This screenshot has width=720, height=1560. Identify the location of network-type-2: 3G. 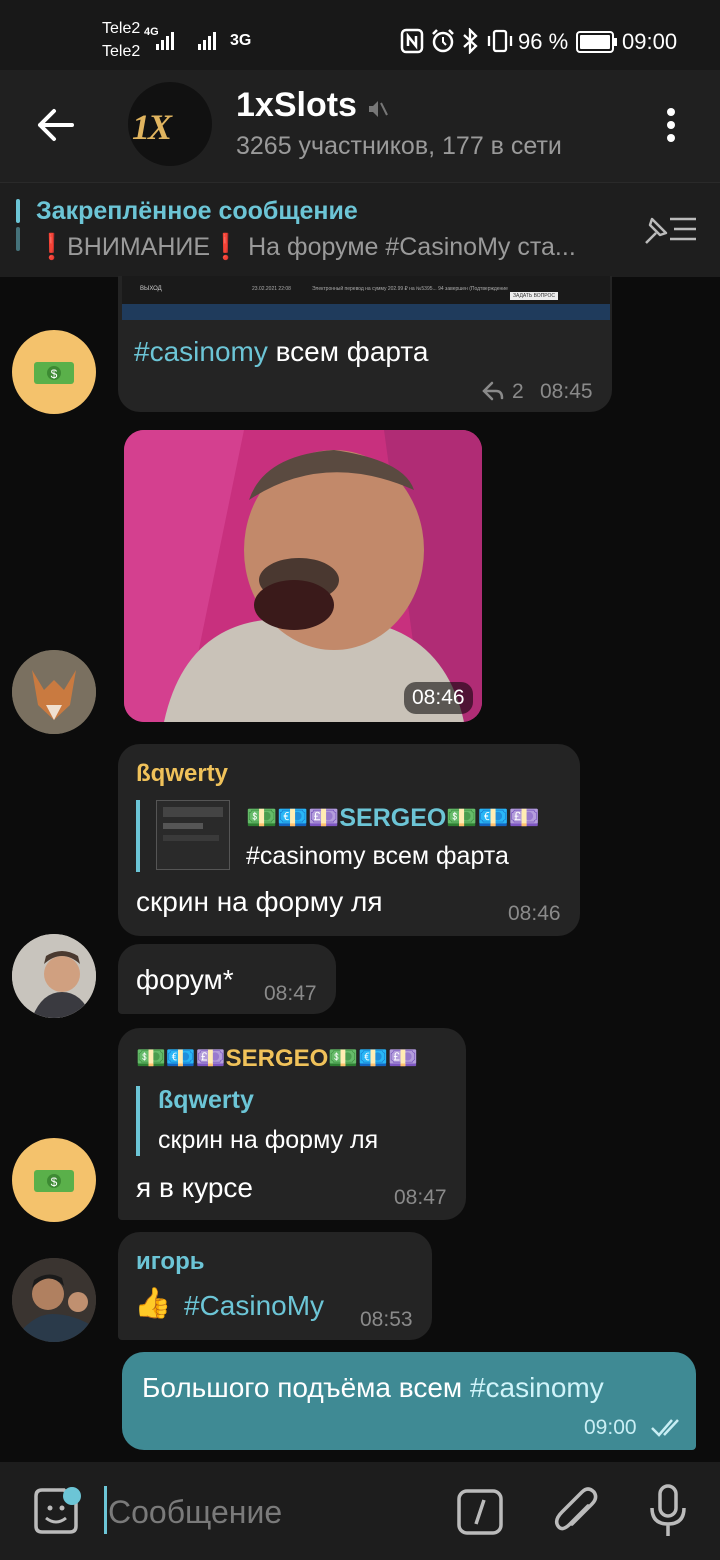
(241, 40).